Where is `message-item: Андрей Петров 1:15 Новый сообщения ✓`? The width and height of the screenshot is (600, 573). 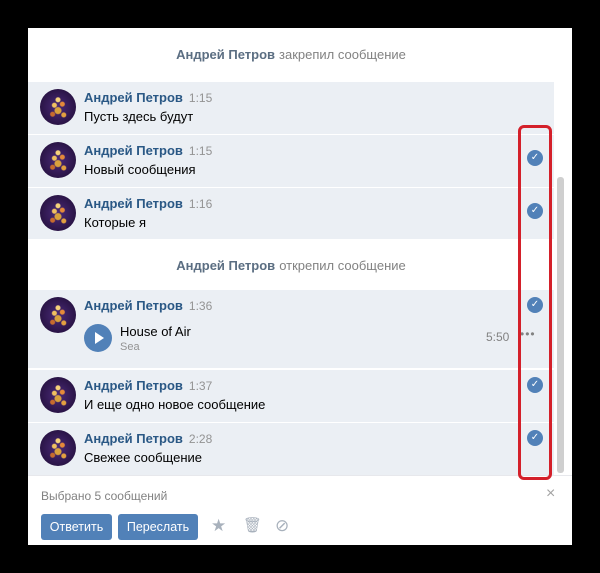
message-item: Андрей Петров 1:15 Новый сообщения ✓ is located at coordinates (291, 161).